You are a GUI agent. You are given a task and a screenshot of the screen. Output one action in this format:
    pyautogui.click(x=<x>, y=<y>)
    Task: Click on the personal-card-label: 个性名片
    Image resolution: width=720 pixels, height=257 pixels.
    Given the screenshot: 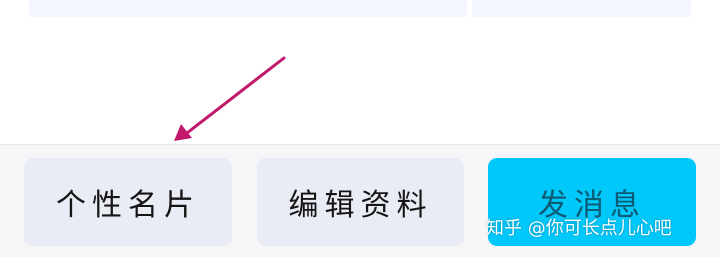 What is the action you would take?
    pyautogui.click(x=128, y=205)
    